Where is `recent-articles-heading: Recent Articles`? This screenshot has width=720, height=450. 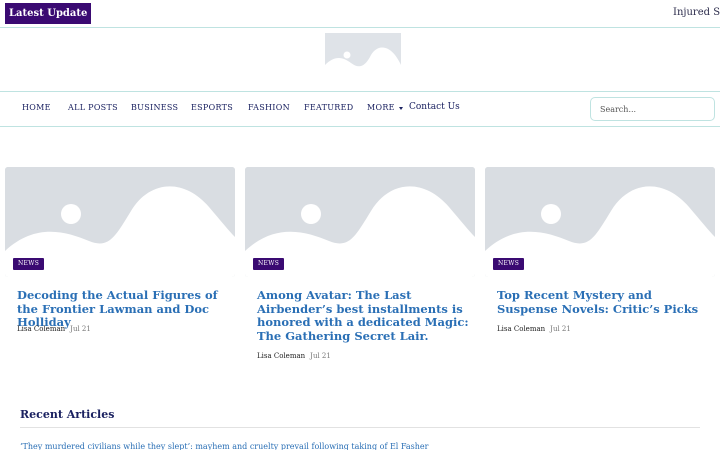 recent-articles-heading: Recent Articles is located at coordinates (67, 414).